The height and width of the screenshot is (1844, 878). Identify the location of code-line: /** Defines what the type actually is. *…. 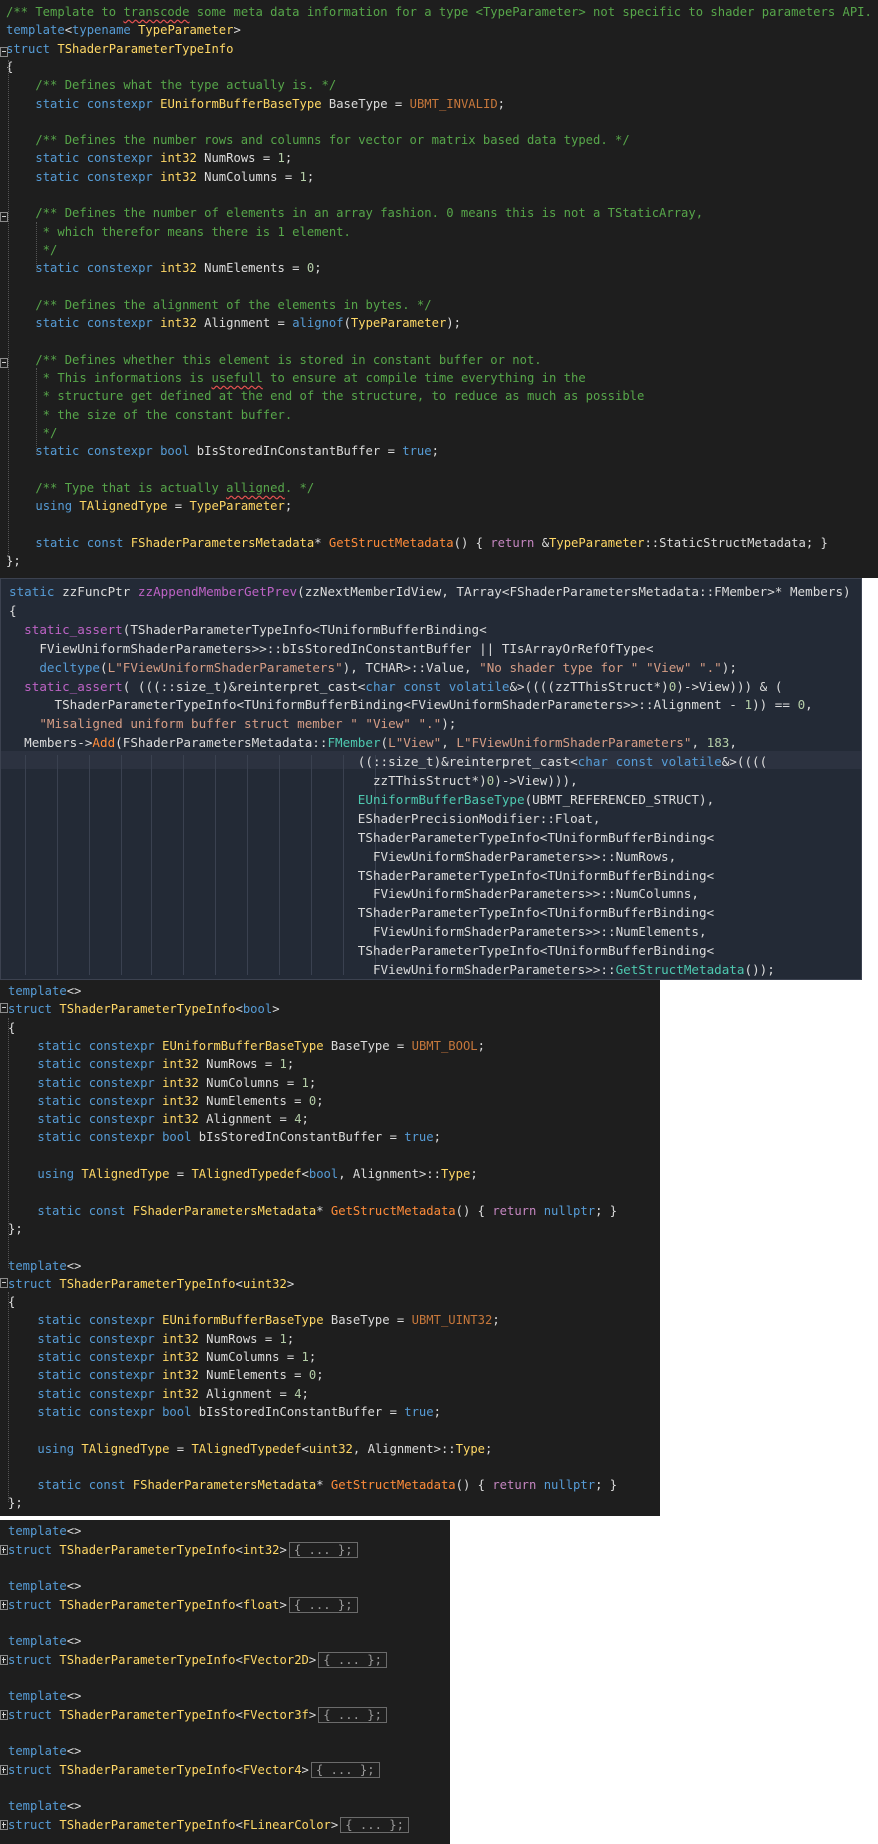
(171, 85).